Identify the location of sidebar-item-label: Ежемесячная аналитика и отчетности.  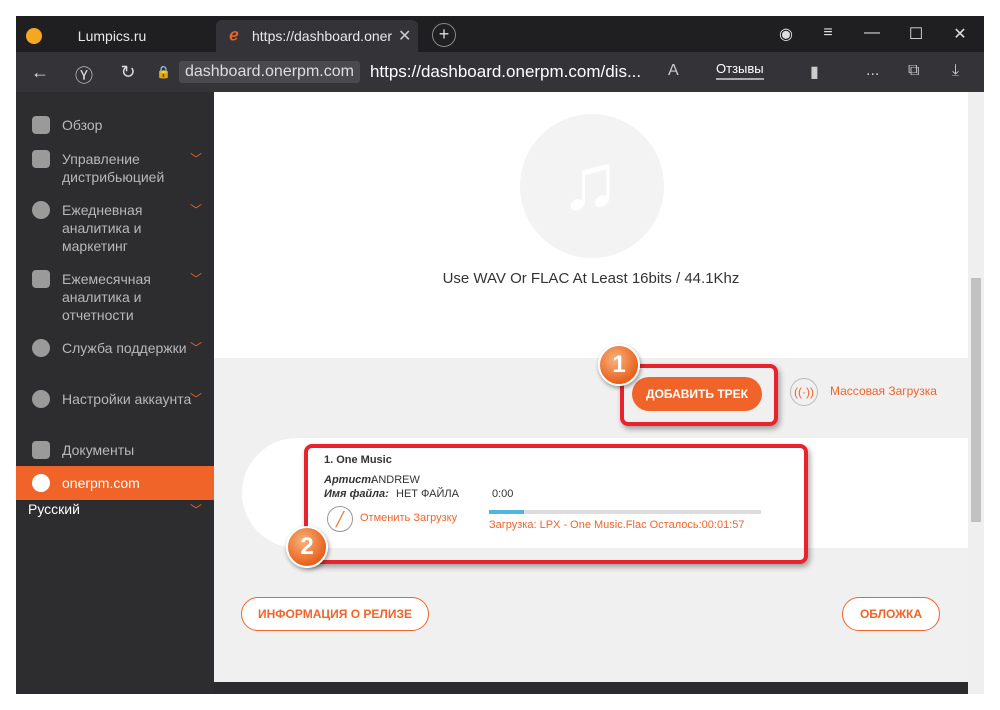
(106, 297).